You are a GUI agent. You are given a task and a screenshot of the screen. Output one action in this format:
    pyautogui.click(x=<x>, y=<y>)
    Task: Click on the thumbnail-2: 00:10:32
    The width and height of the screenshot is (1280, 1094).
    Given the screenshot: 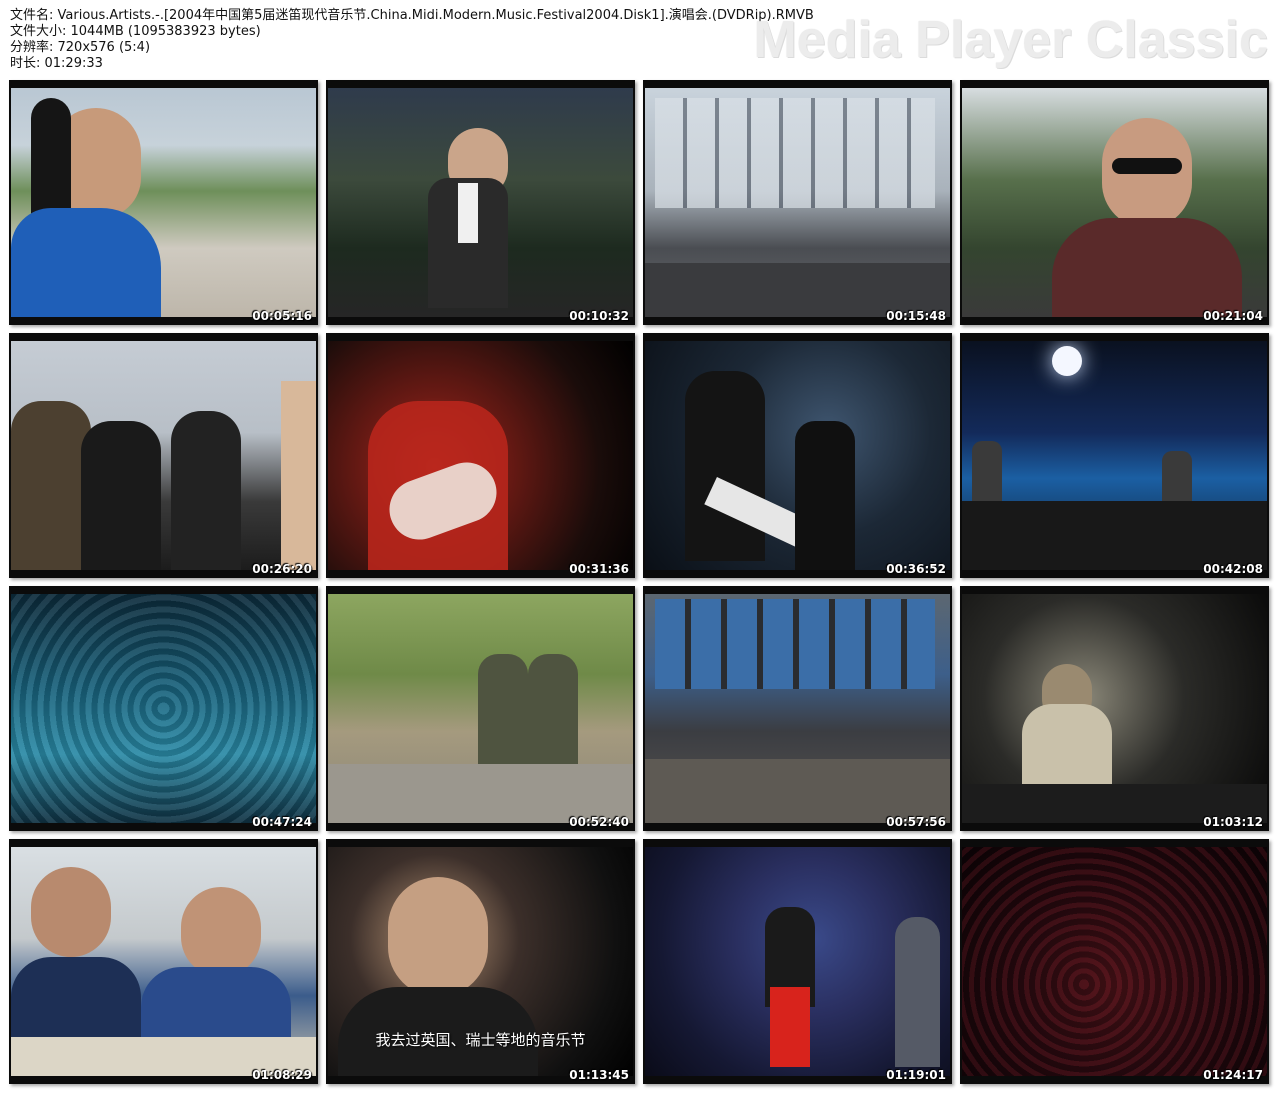 What is the action you would take?
    pyautogui.click(x=480, y=202)
    